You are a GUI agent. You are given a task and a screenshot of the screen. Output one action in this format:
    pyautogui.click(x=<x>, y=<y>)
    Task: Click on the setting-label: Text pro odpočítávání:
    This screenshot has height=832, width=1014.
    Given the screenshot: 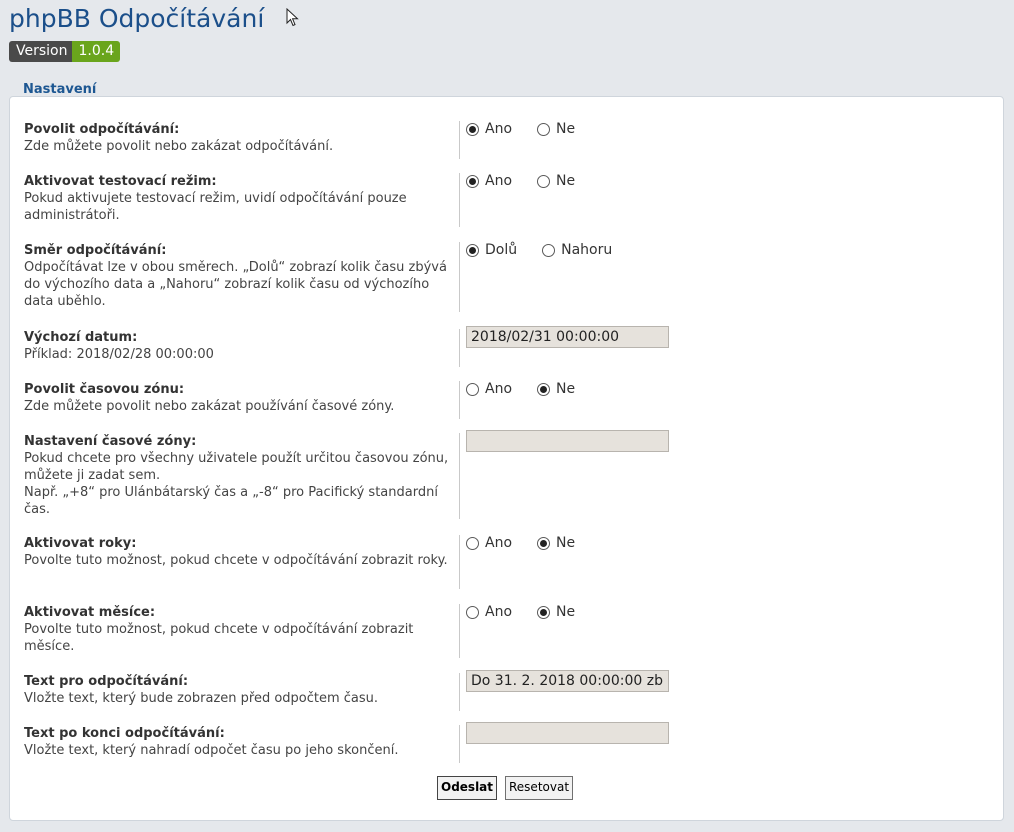 What is the action you would take?
    pyautogui.click(x=106, y=681)
    